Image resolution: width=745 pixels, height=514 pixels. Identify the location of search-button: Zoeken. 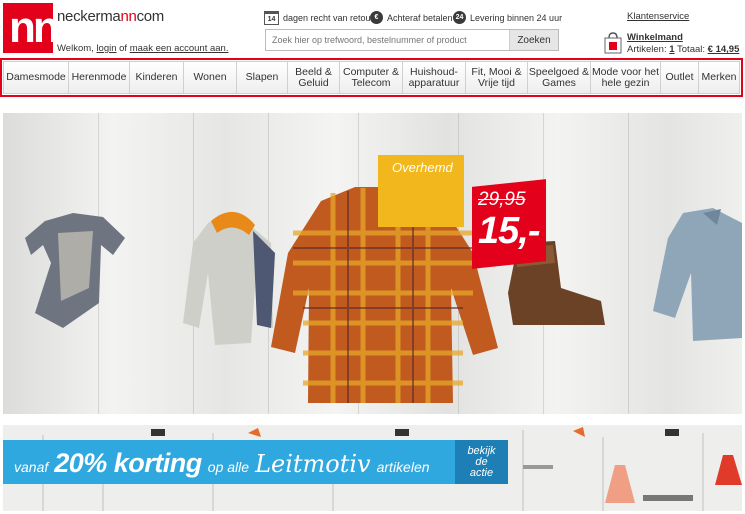
(533, 40).